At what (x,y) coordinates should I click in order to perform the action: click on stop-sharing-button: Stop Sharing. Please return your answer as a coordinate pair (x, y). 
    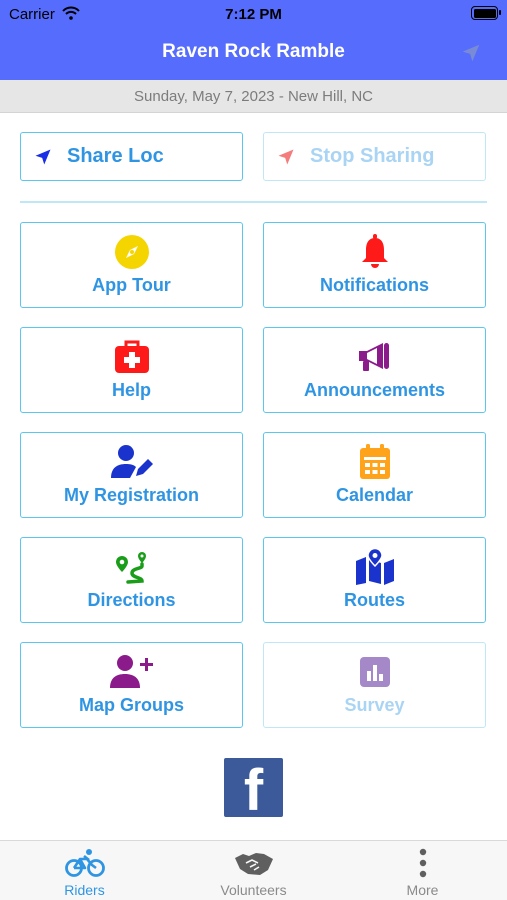
    Looking at the image, I should click on (374, 156).